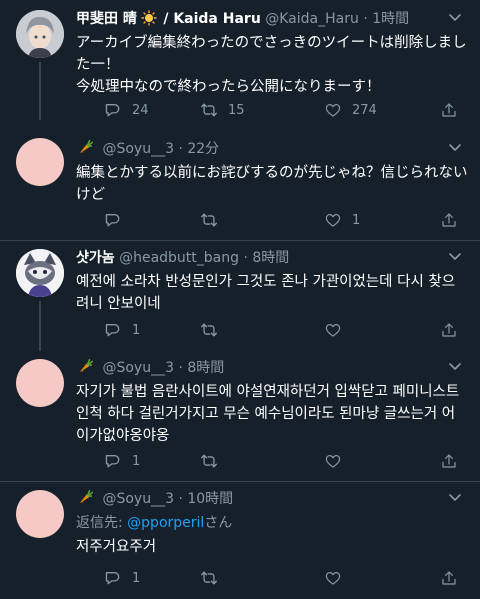 The width and height of the screenshot is (480, 599). I want to click on display-name: 甲斐田 晴, so click(106, 19).